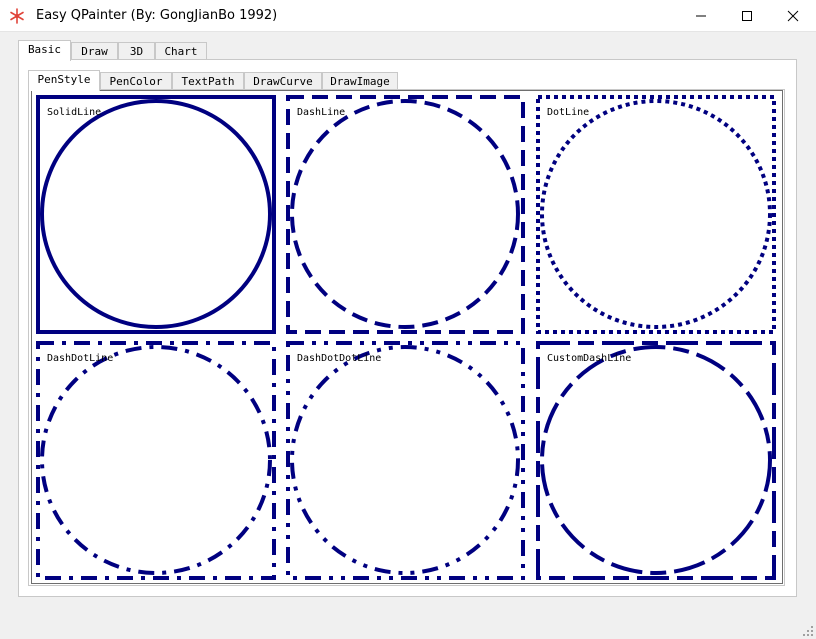  What do you see at coordinates (80, 358) in the screenshot?
I see `label-dashdotline: DashDotLine` at bounding box center [80, 358].